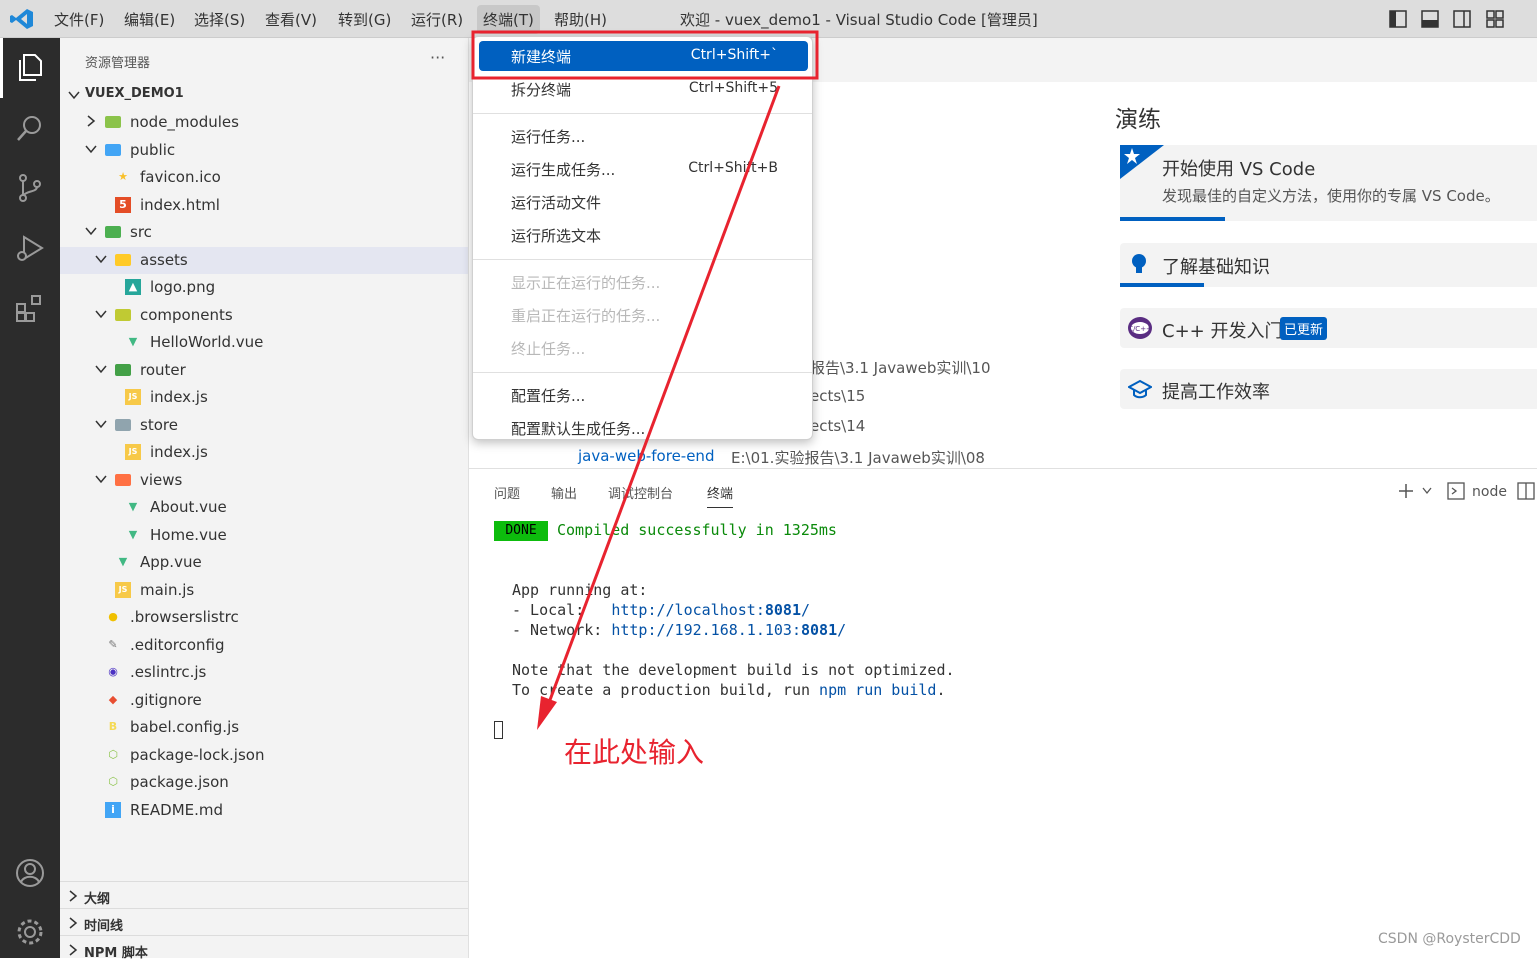 The image size is (1537, 962). I want to click on tree-item: public, so click(264, 150).